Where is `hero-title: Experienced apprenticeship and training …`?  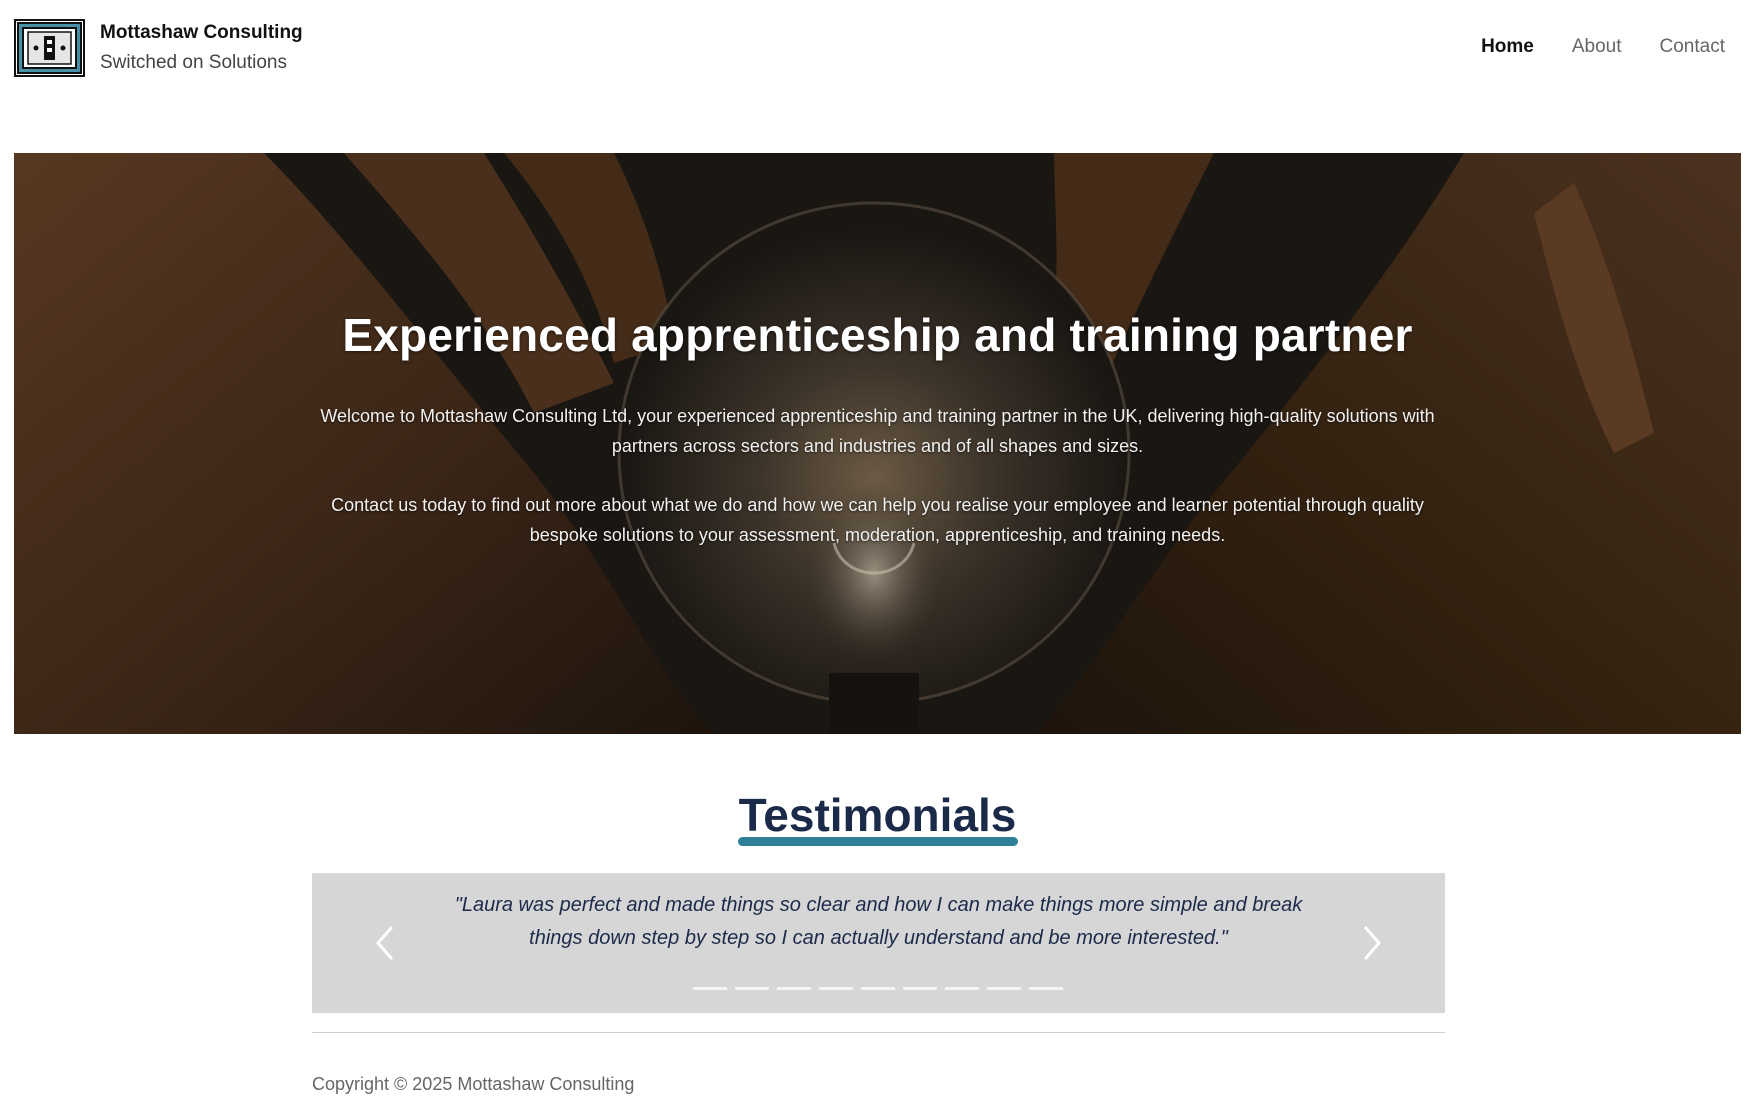
hero-title: Experienced apprenticeship and training … is located at coordinates (877, 335).